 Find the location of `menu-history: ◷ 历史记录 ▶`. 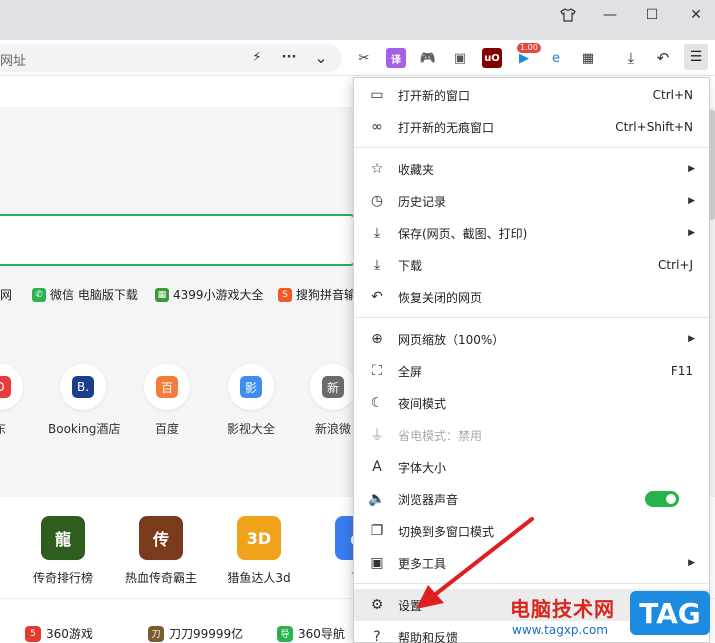

menu-history: ◷ 历史记录 ▶ is located at coordinates (531, 201).